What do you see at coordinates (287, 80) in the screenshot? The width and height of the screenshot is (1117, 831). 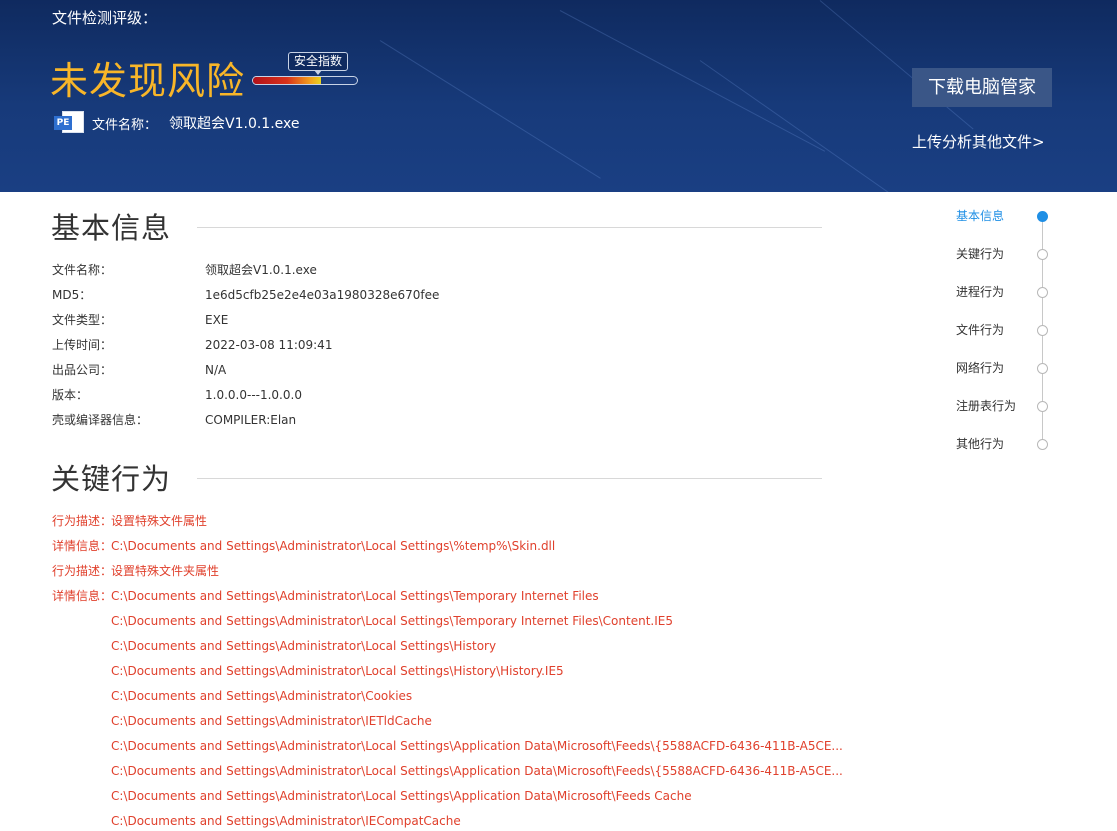 I see `safety-index-fill` at bounding box center [287, 80].